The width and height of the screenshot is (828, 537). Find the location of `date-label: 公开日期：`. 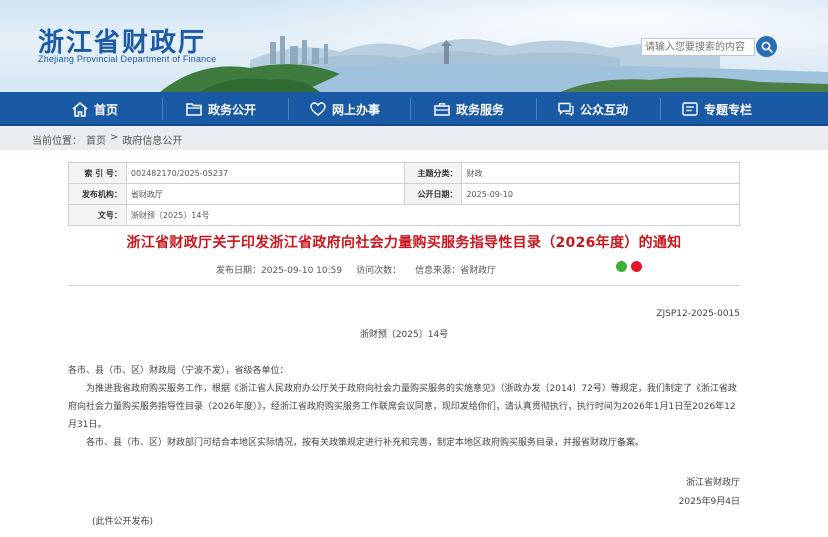

date-label: 公开日期： is located at coordinates (433, 194).